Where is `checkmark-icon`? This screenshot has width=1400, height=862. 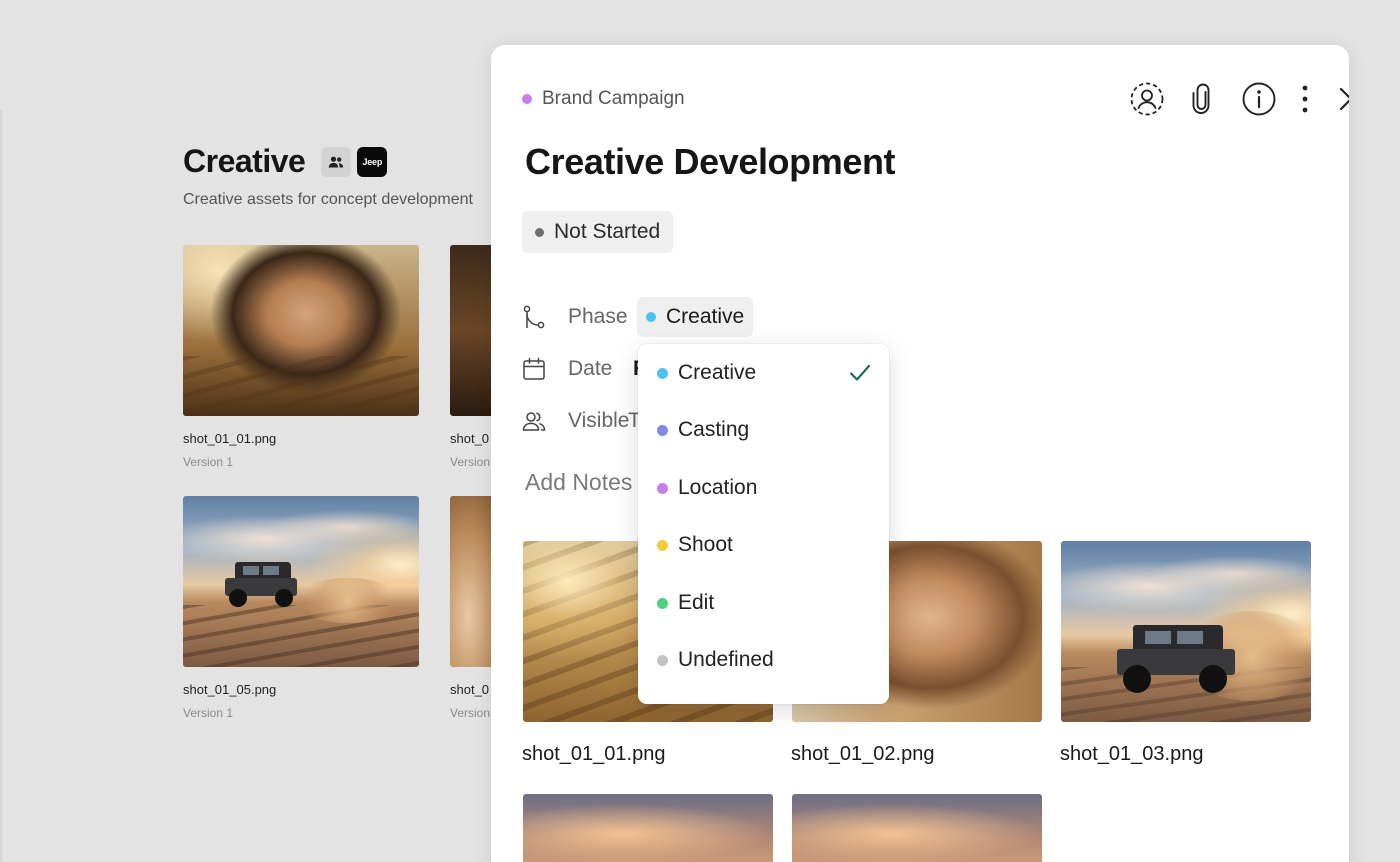
checkmark-icon is located at coordinates (860, 372).